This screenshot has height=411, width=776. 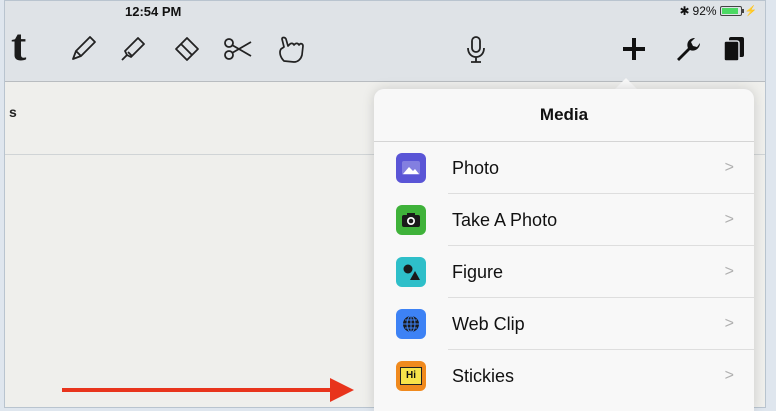 I want to click on annotation-arrow-head, so click(x=342, y=390).